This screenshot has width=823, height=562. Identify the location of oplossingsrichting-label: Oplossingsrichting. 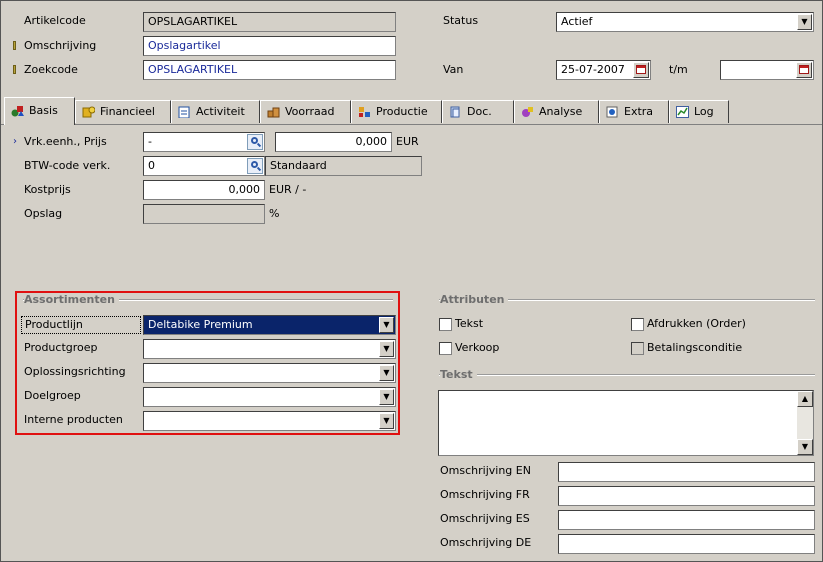
(75, 371).